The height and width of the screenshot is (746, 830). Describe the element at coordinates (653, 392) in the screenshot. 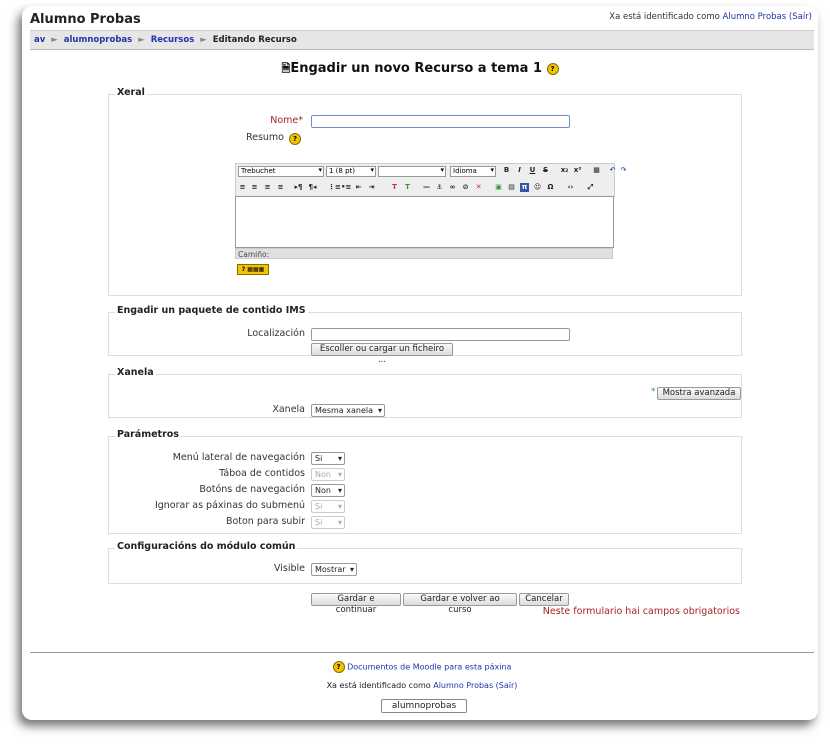

I see `advanced-required-mark: *` at that location.